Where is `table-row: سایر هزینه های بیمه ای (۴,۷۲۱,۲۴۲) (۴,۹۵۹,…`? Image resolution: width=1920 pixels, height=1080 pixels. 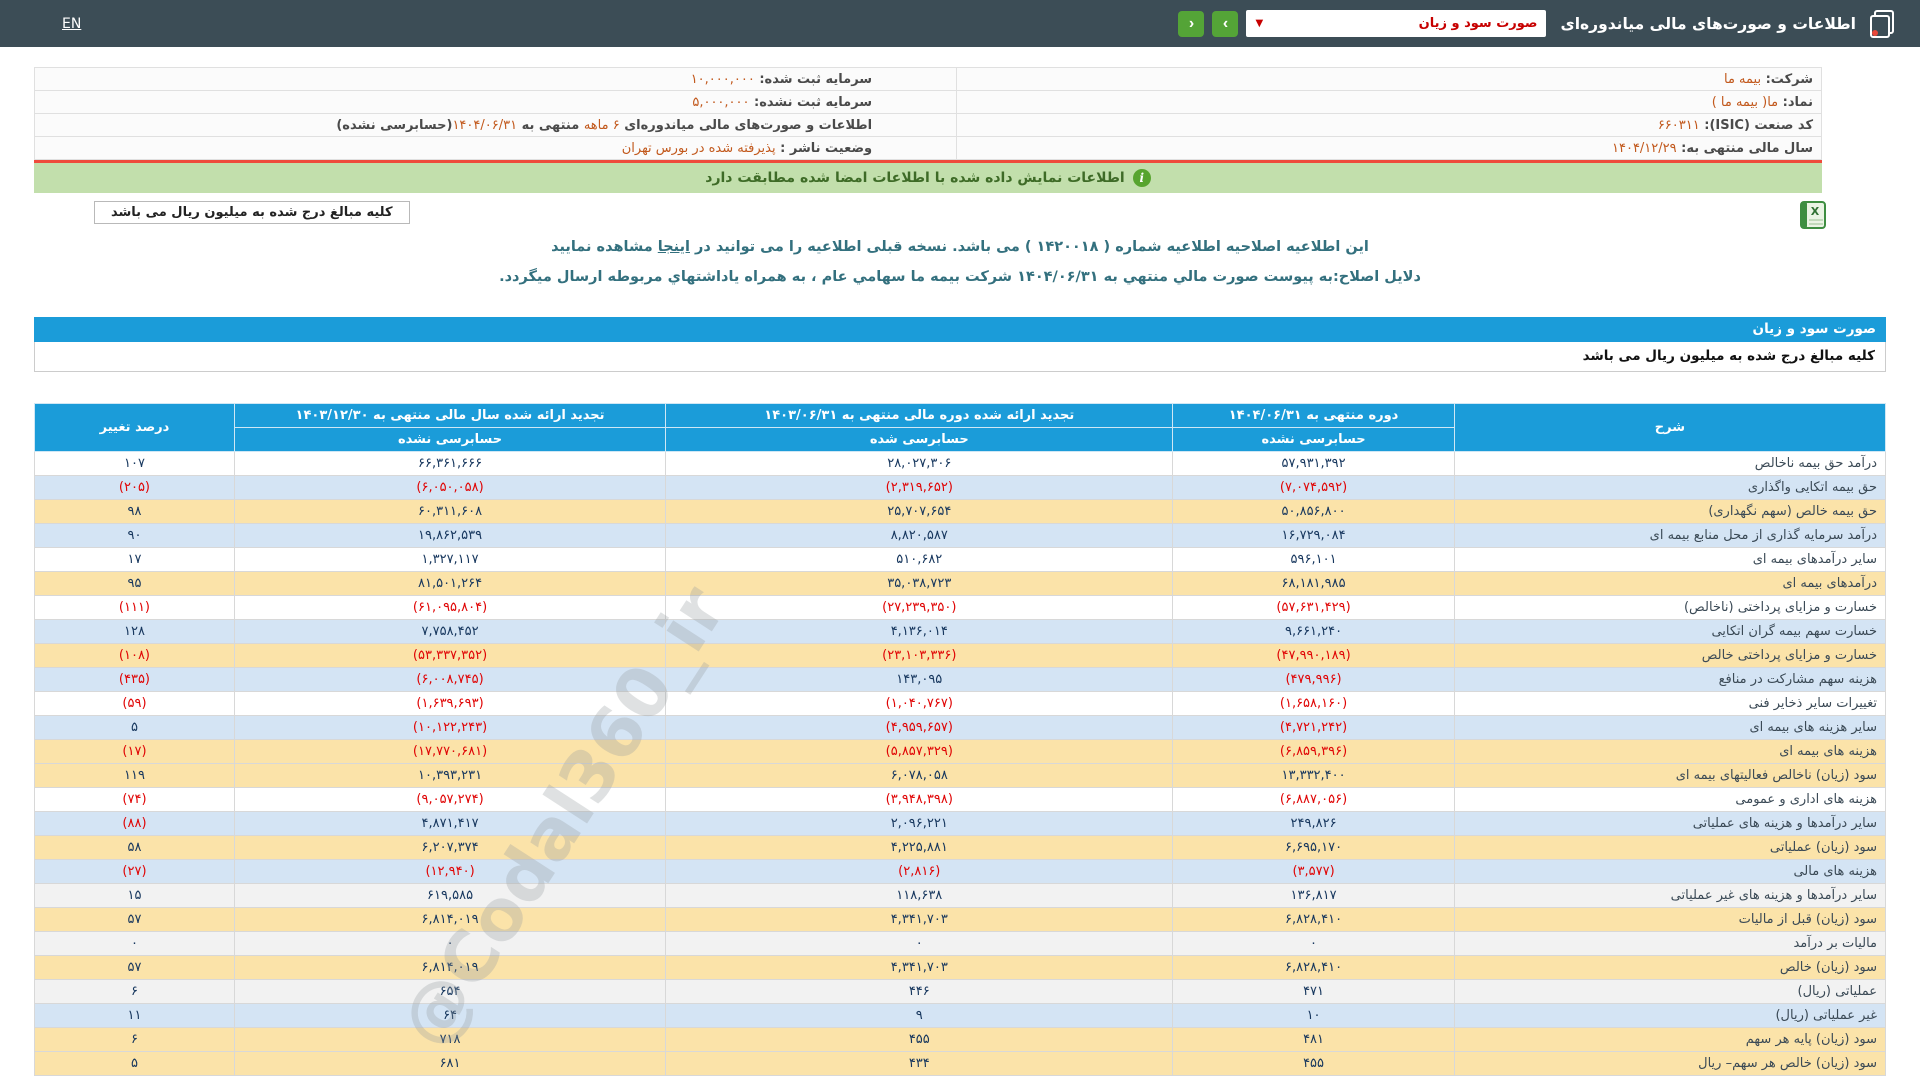 table-row: سایر هزینه های بیمه ای (۴,۷۲۱,۲۴۲) (۴,۹۵۹,… is located at coordinates (960, 727).